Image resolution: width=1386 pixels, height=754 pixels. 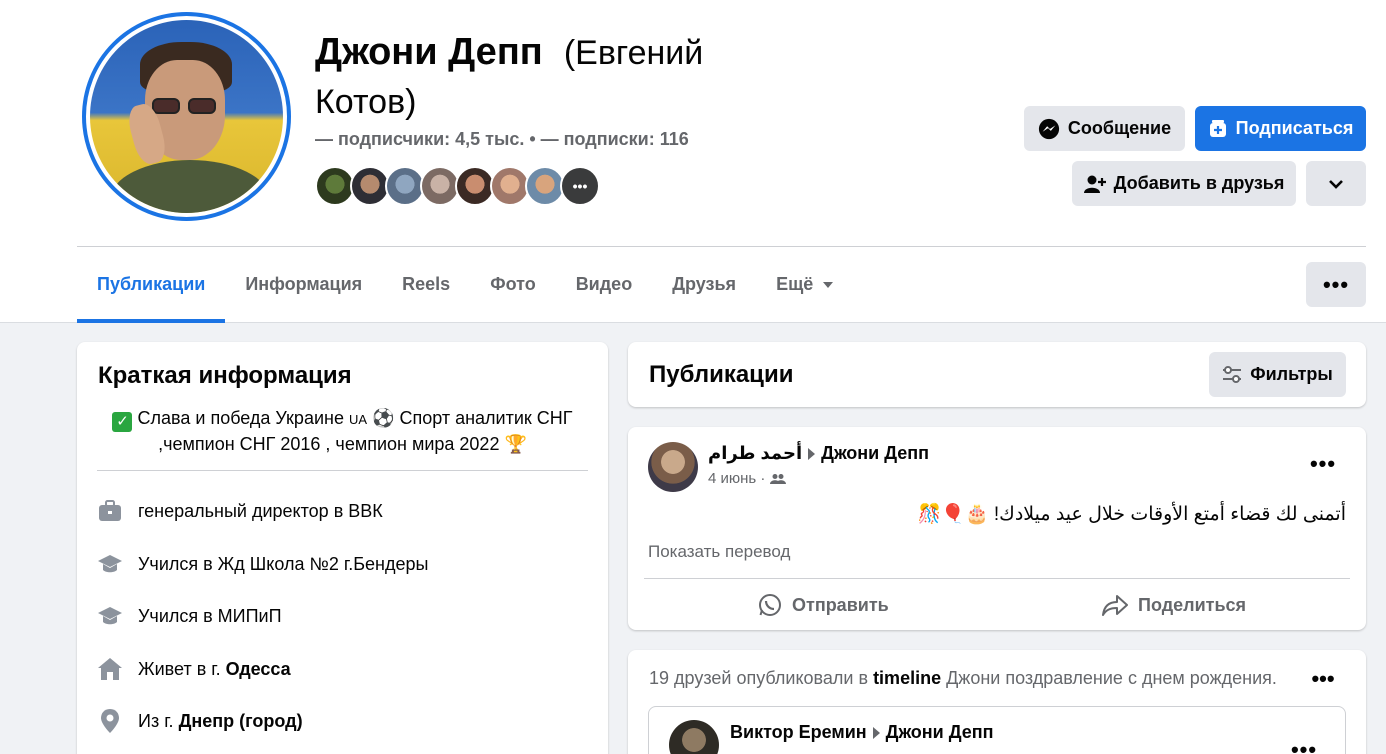 I want to click on info-item-work: генеральный директор в ВВК, so click(x=240, y=511).